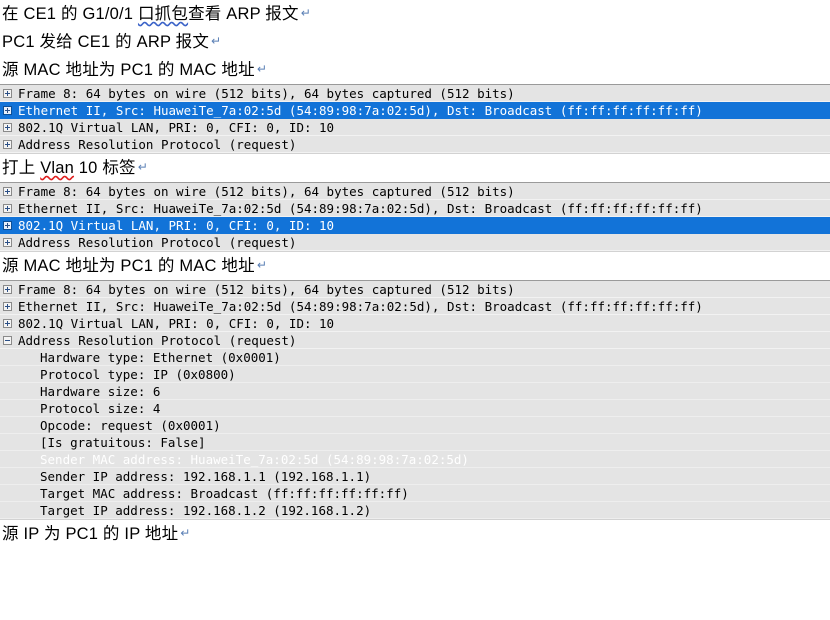 This screenshot has width=830, height=620. Describe the element at coordinates (415, 168) in the screenshot. I see `text-paragraph-p4: 打上 Vlan 10 标签 ↵` at that location.